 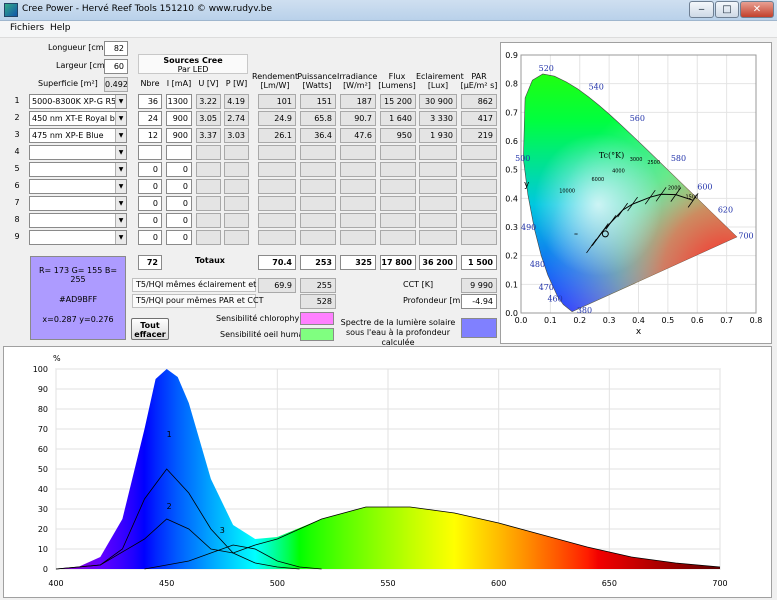 I want to click on menu-fichiers: Fichiers, so click(x=27, y=28).